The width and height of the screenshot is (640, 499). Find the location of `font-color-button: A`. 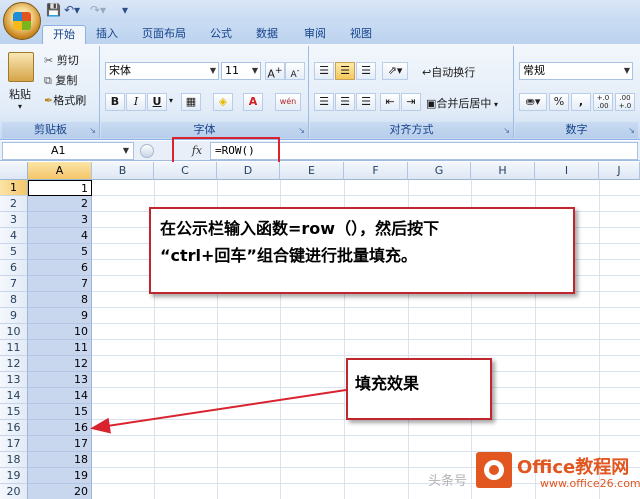

font-color-button: A is located at coordinates (253, 102).